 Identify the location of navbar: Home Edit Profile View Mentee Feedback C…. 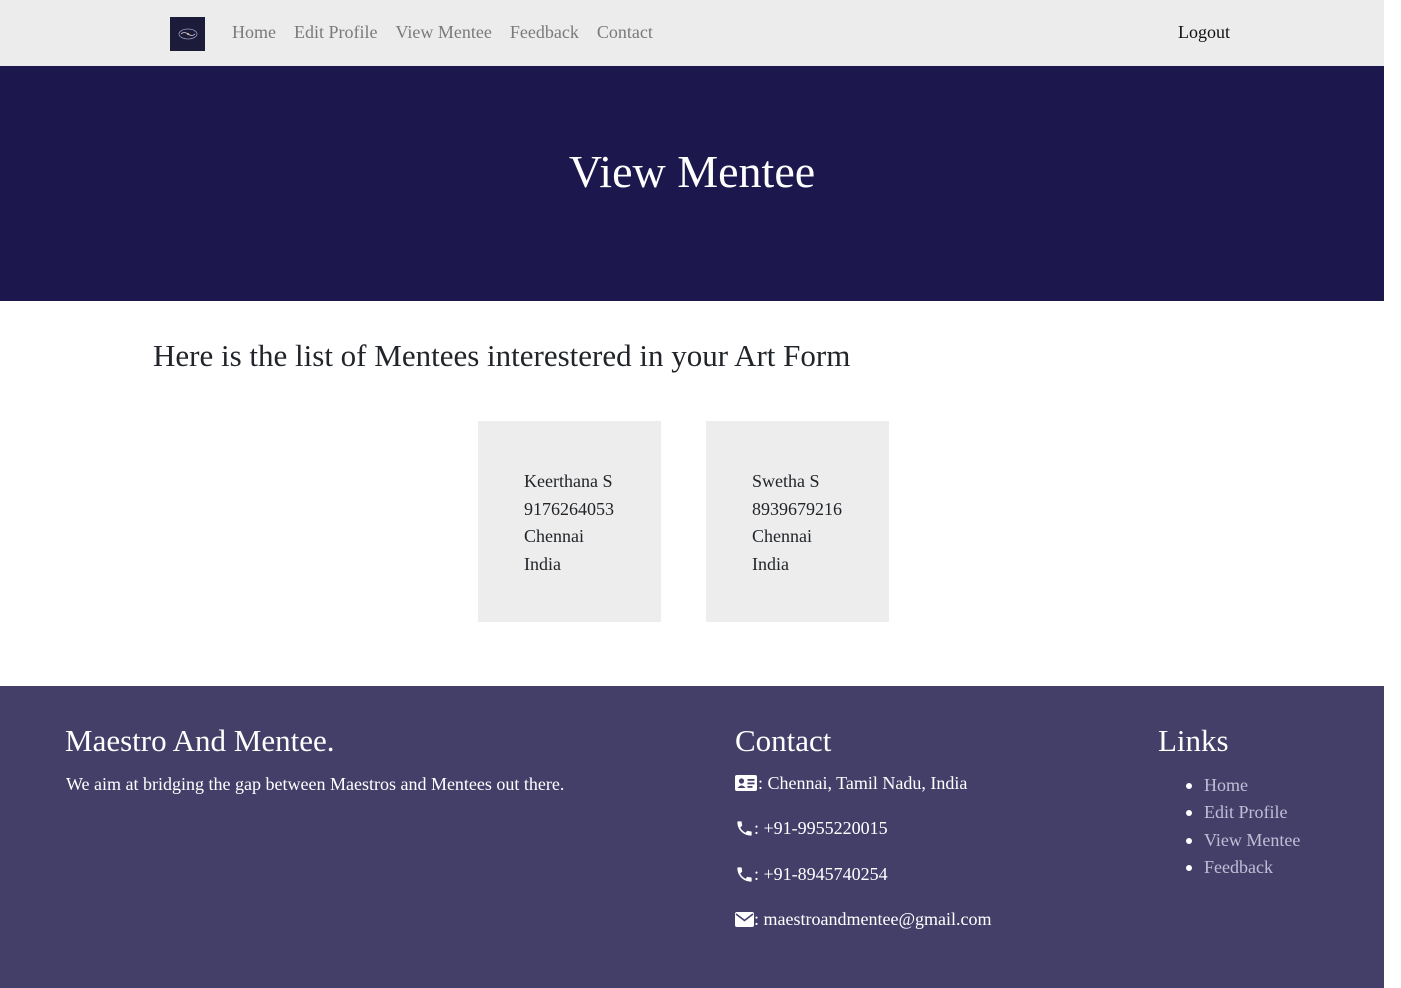
(692, 33).